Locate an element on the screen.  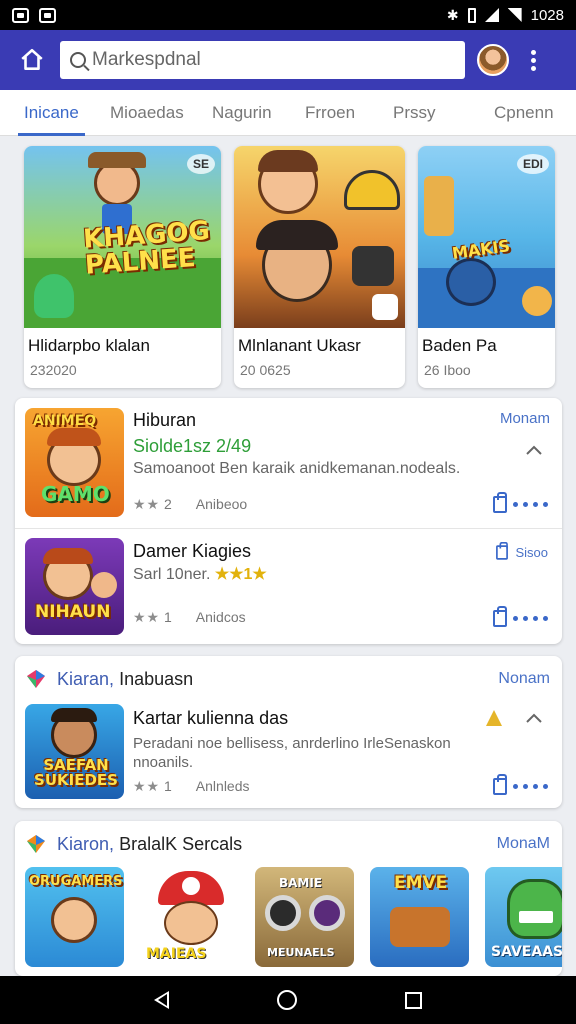
featured-subtitle: 26 Iboo is located at coordinates (447, 370).